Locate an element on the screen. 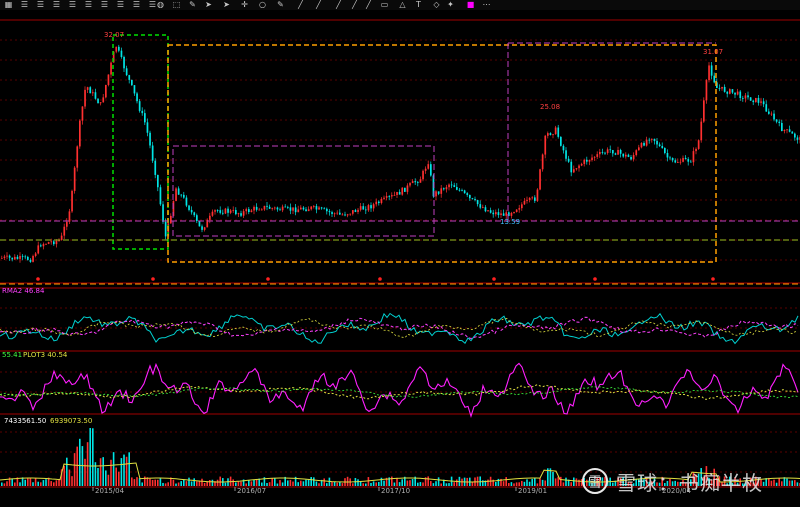 The height and width of the screenshot is (507, 800). xaxis-tick-label: 2015/04 is located at coordinates (110, 491).